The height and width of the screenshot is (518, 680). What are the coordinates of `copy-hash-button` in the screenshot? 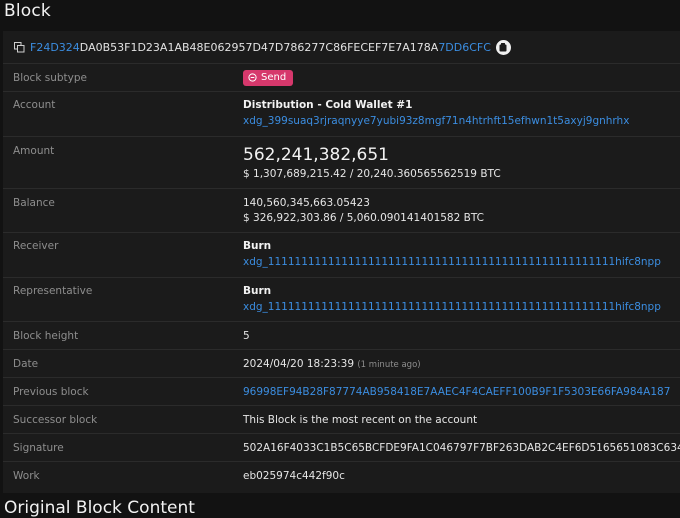 It's located at (503, 47).